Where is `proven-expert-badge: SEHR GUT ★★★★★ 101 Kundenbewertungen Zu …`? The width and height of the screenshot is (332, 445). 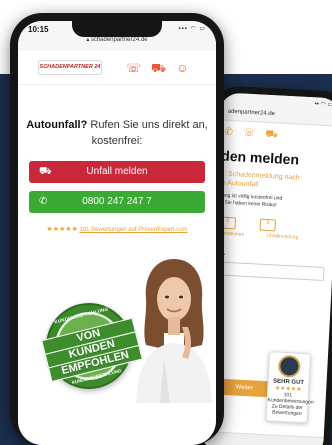
proven-expert-badge: SEHR GUT ★★★★★ 101 Kundenbewertungen Zu … is located at coordinates (289, 387).